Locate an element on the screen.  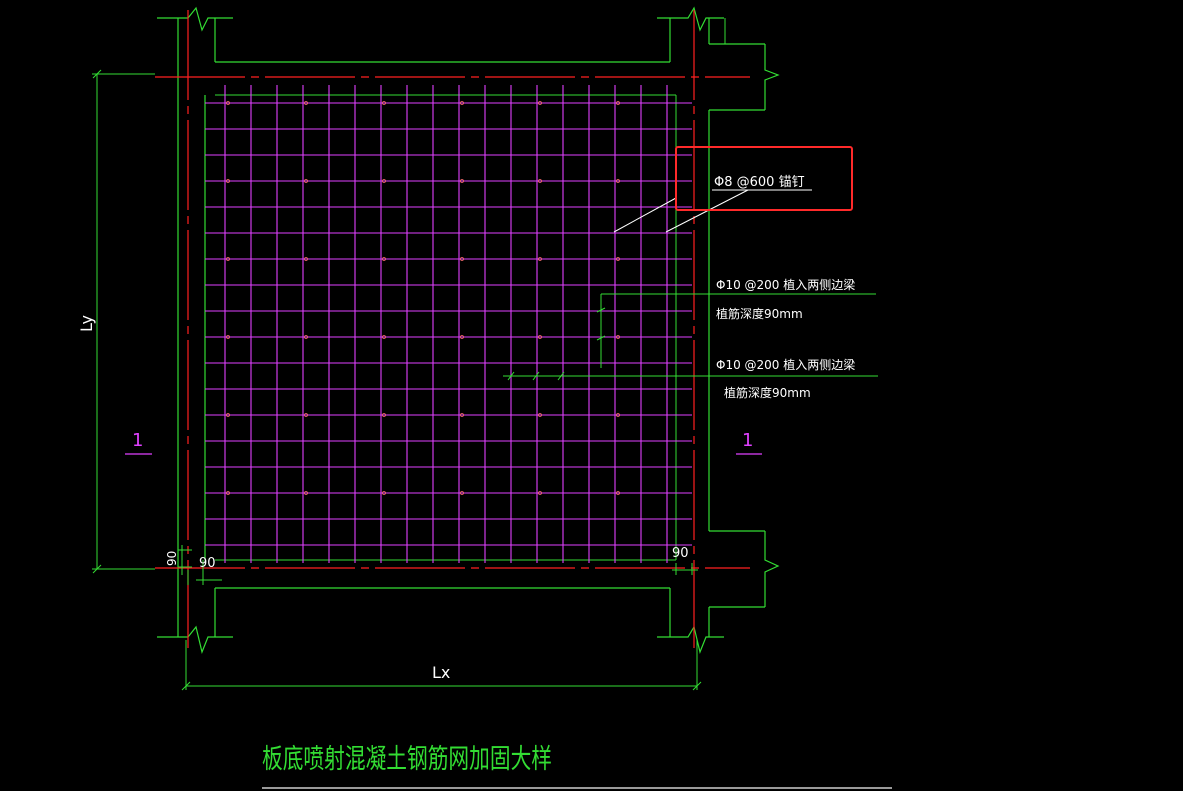
rebar-label-2-line2: 植筋深度90mm is located at coordinates (767, 392).